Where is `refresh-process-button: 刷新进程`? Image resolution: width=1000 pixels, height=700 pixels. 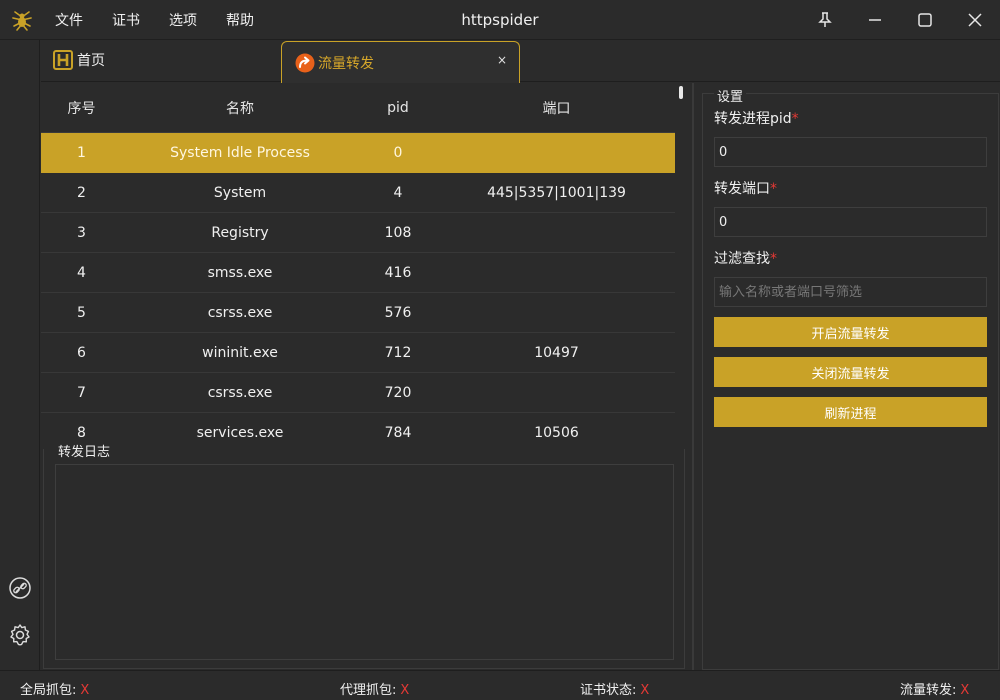
refresh-process-button: 刷新进程 is located at coordinates (850, 412).